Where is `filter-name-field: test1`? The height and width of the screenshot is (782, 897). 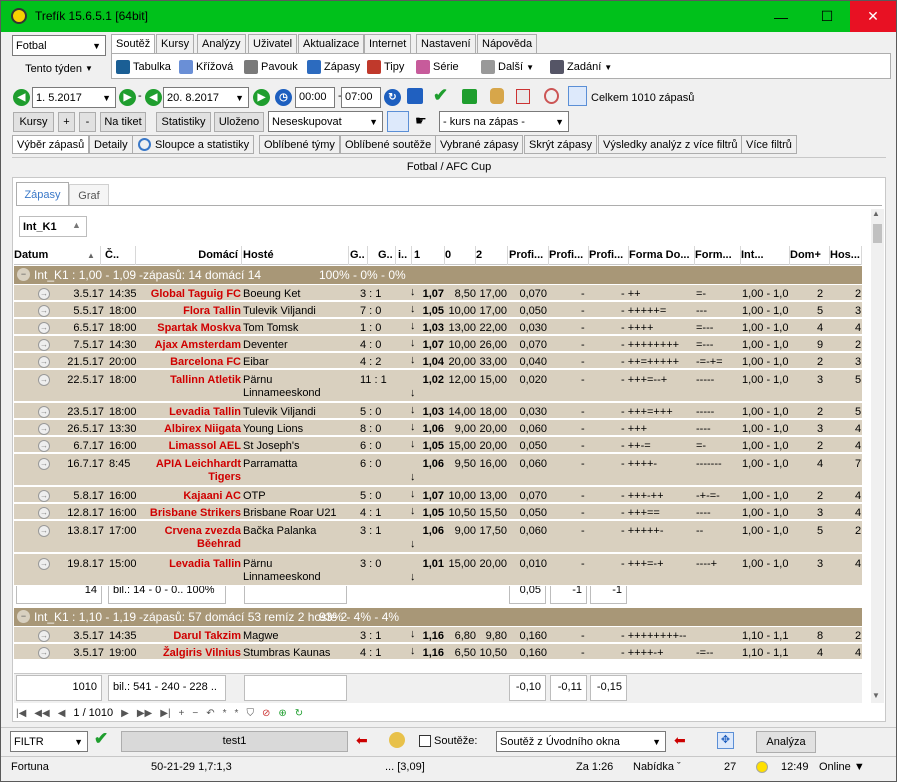
filter-name-field: test1 is located at coordinates (234, 741).